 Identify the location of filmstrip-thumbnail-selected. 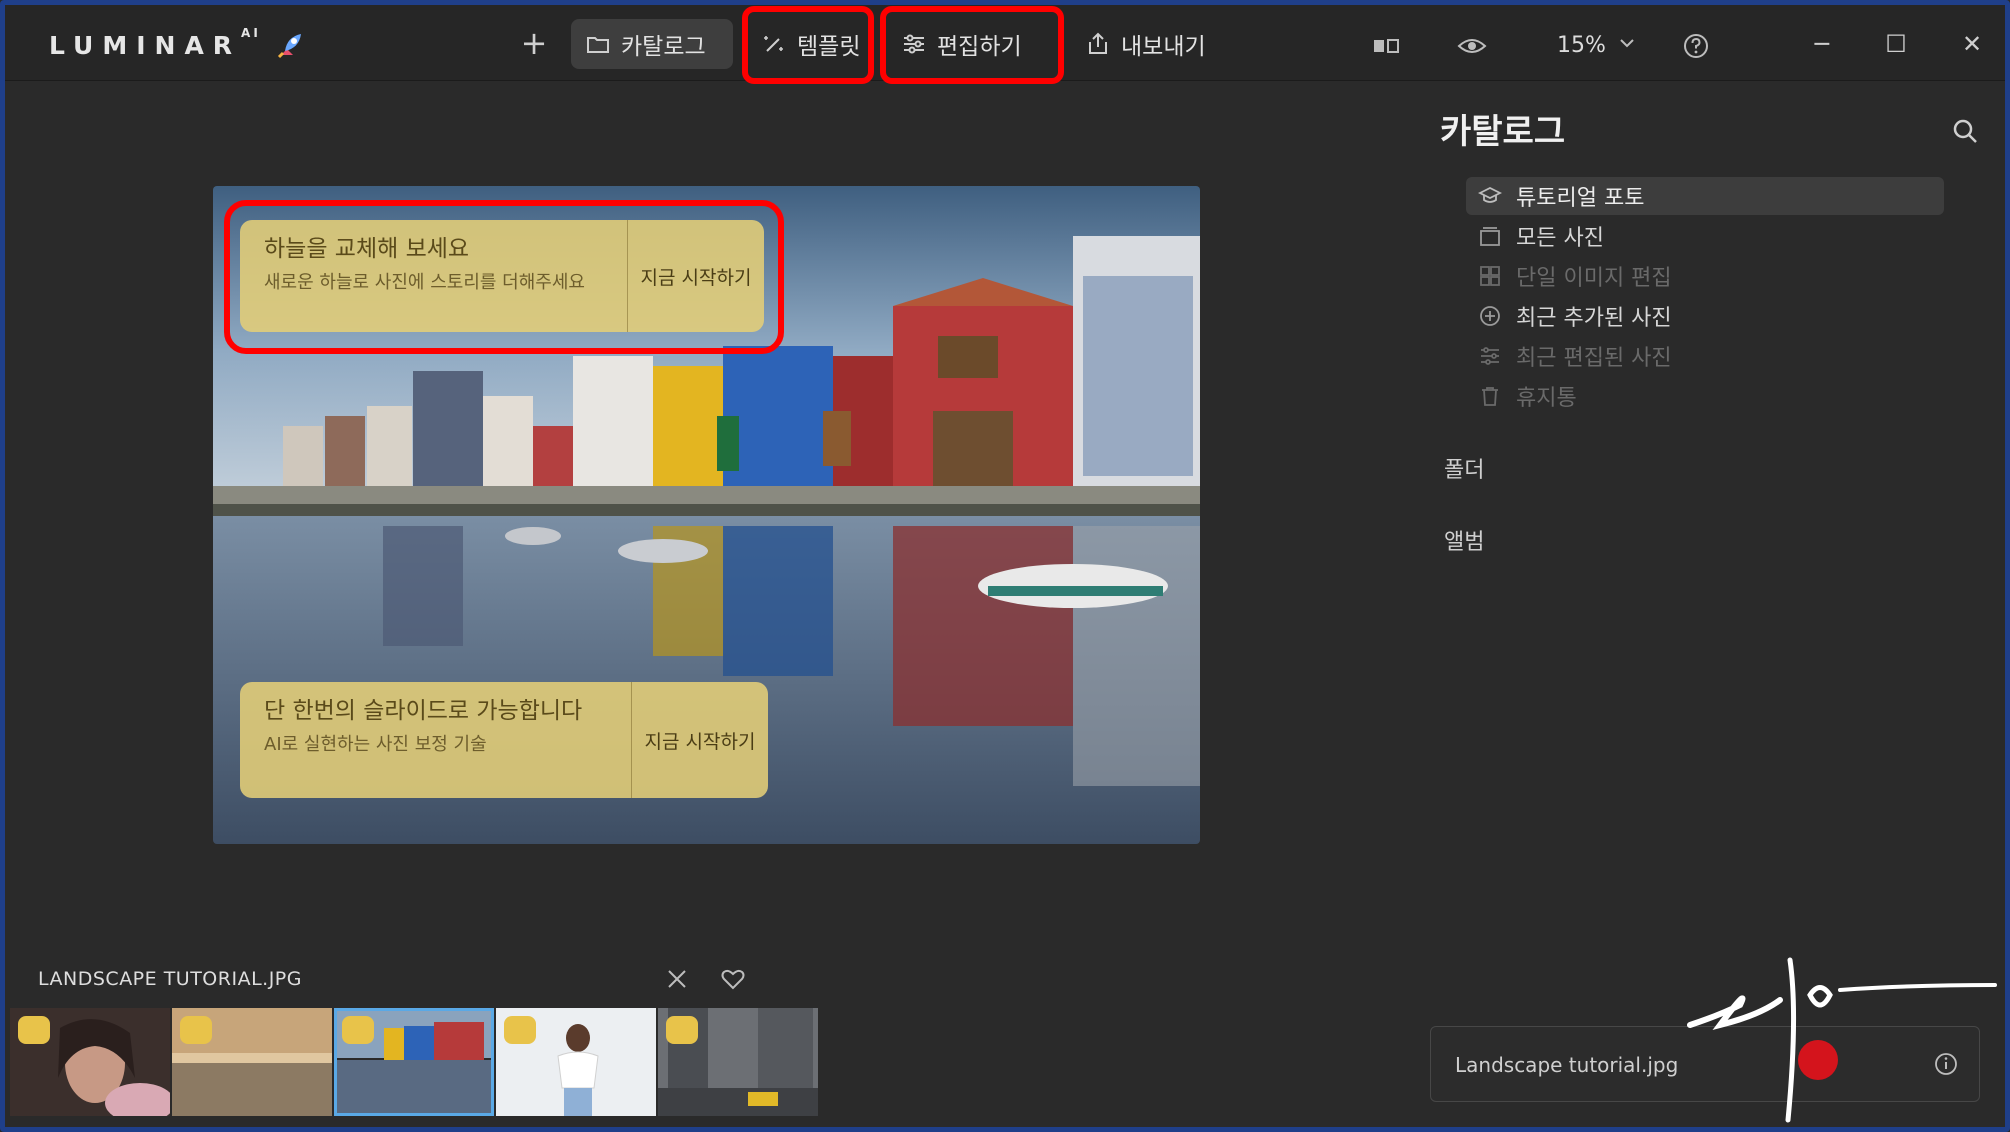
(414, 1062).